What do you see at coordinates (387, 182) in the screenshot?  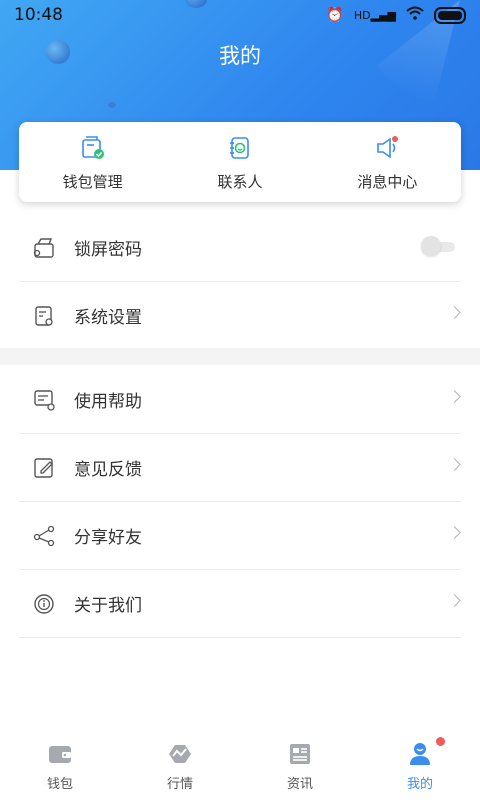 I see `quick-action-label: 消息中心` at bounding box center [387, 182].